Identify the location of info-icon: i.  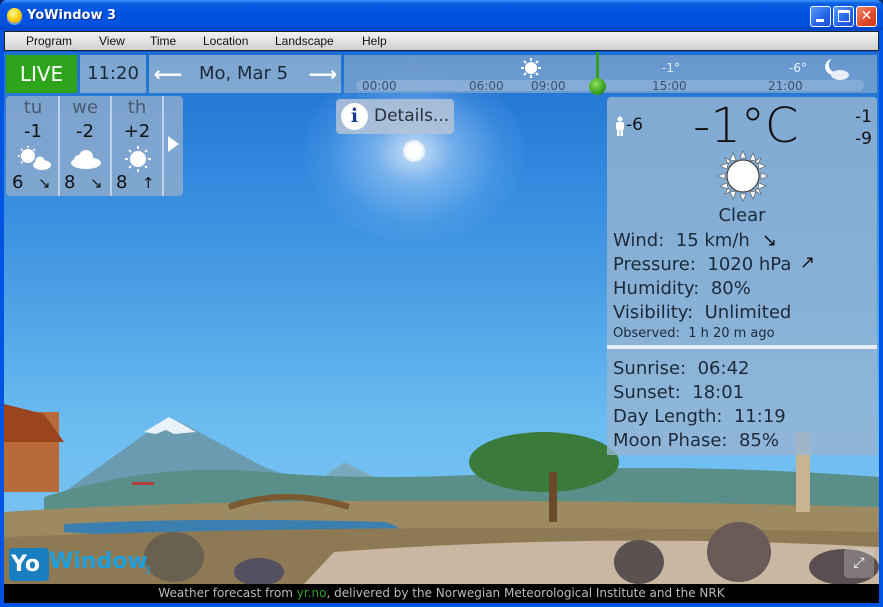
(354, 116).